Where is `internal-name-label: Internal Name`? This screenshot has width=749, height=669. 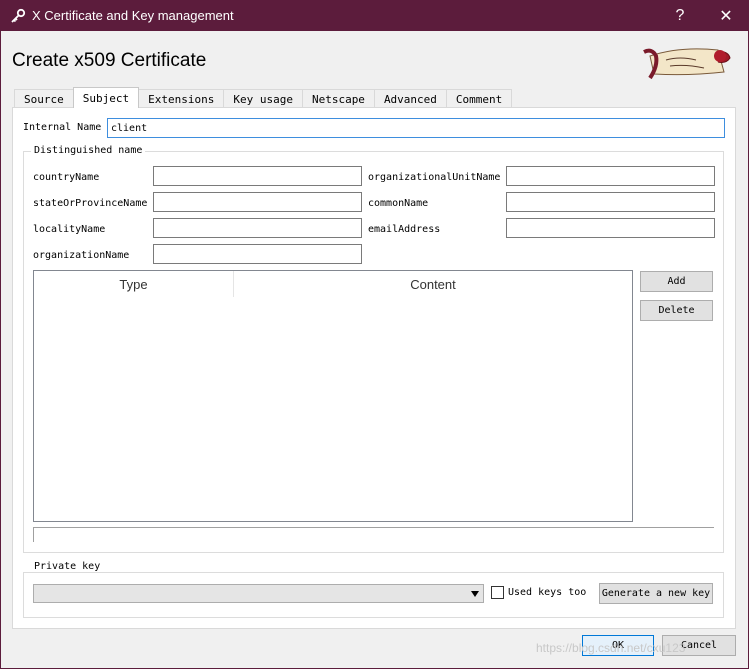
internal-name-label: Internal Name is located at coordinates (62, 127).